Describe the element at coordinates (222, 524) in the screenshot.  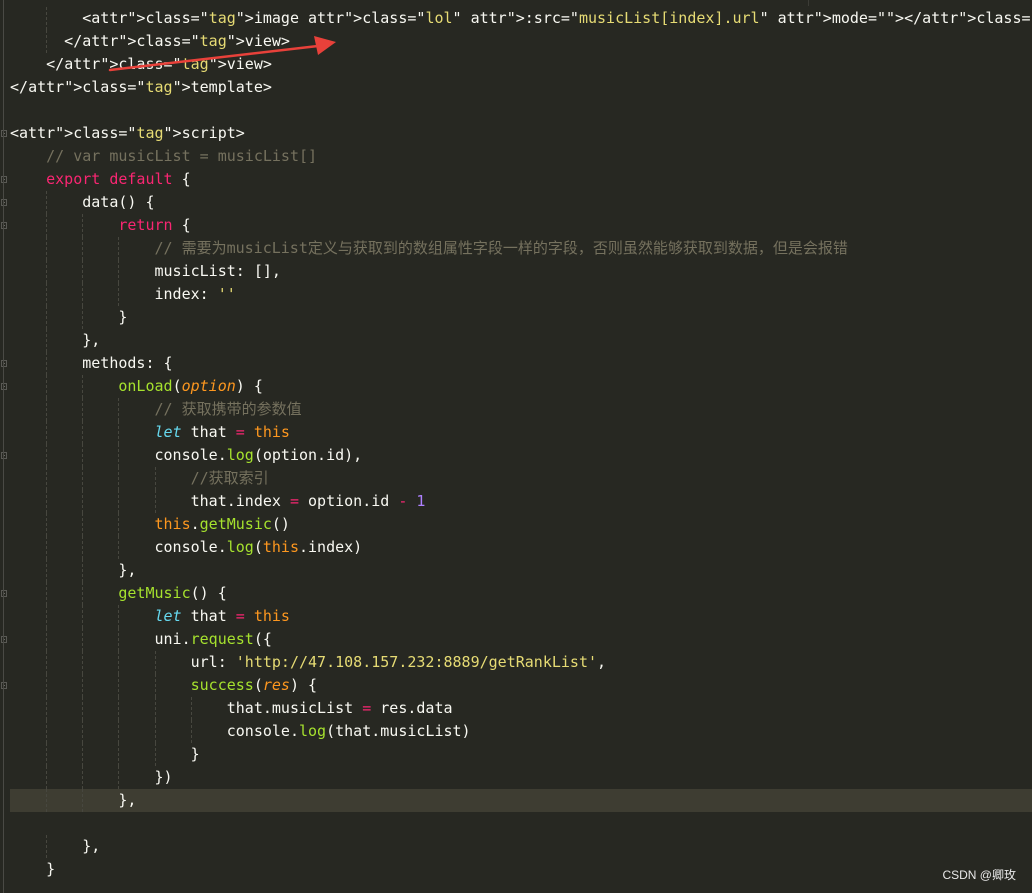
I see `code-text: this.getMusic()` at that location.